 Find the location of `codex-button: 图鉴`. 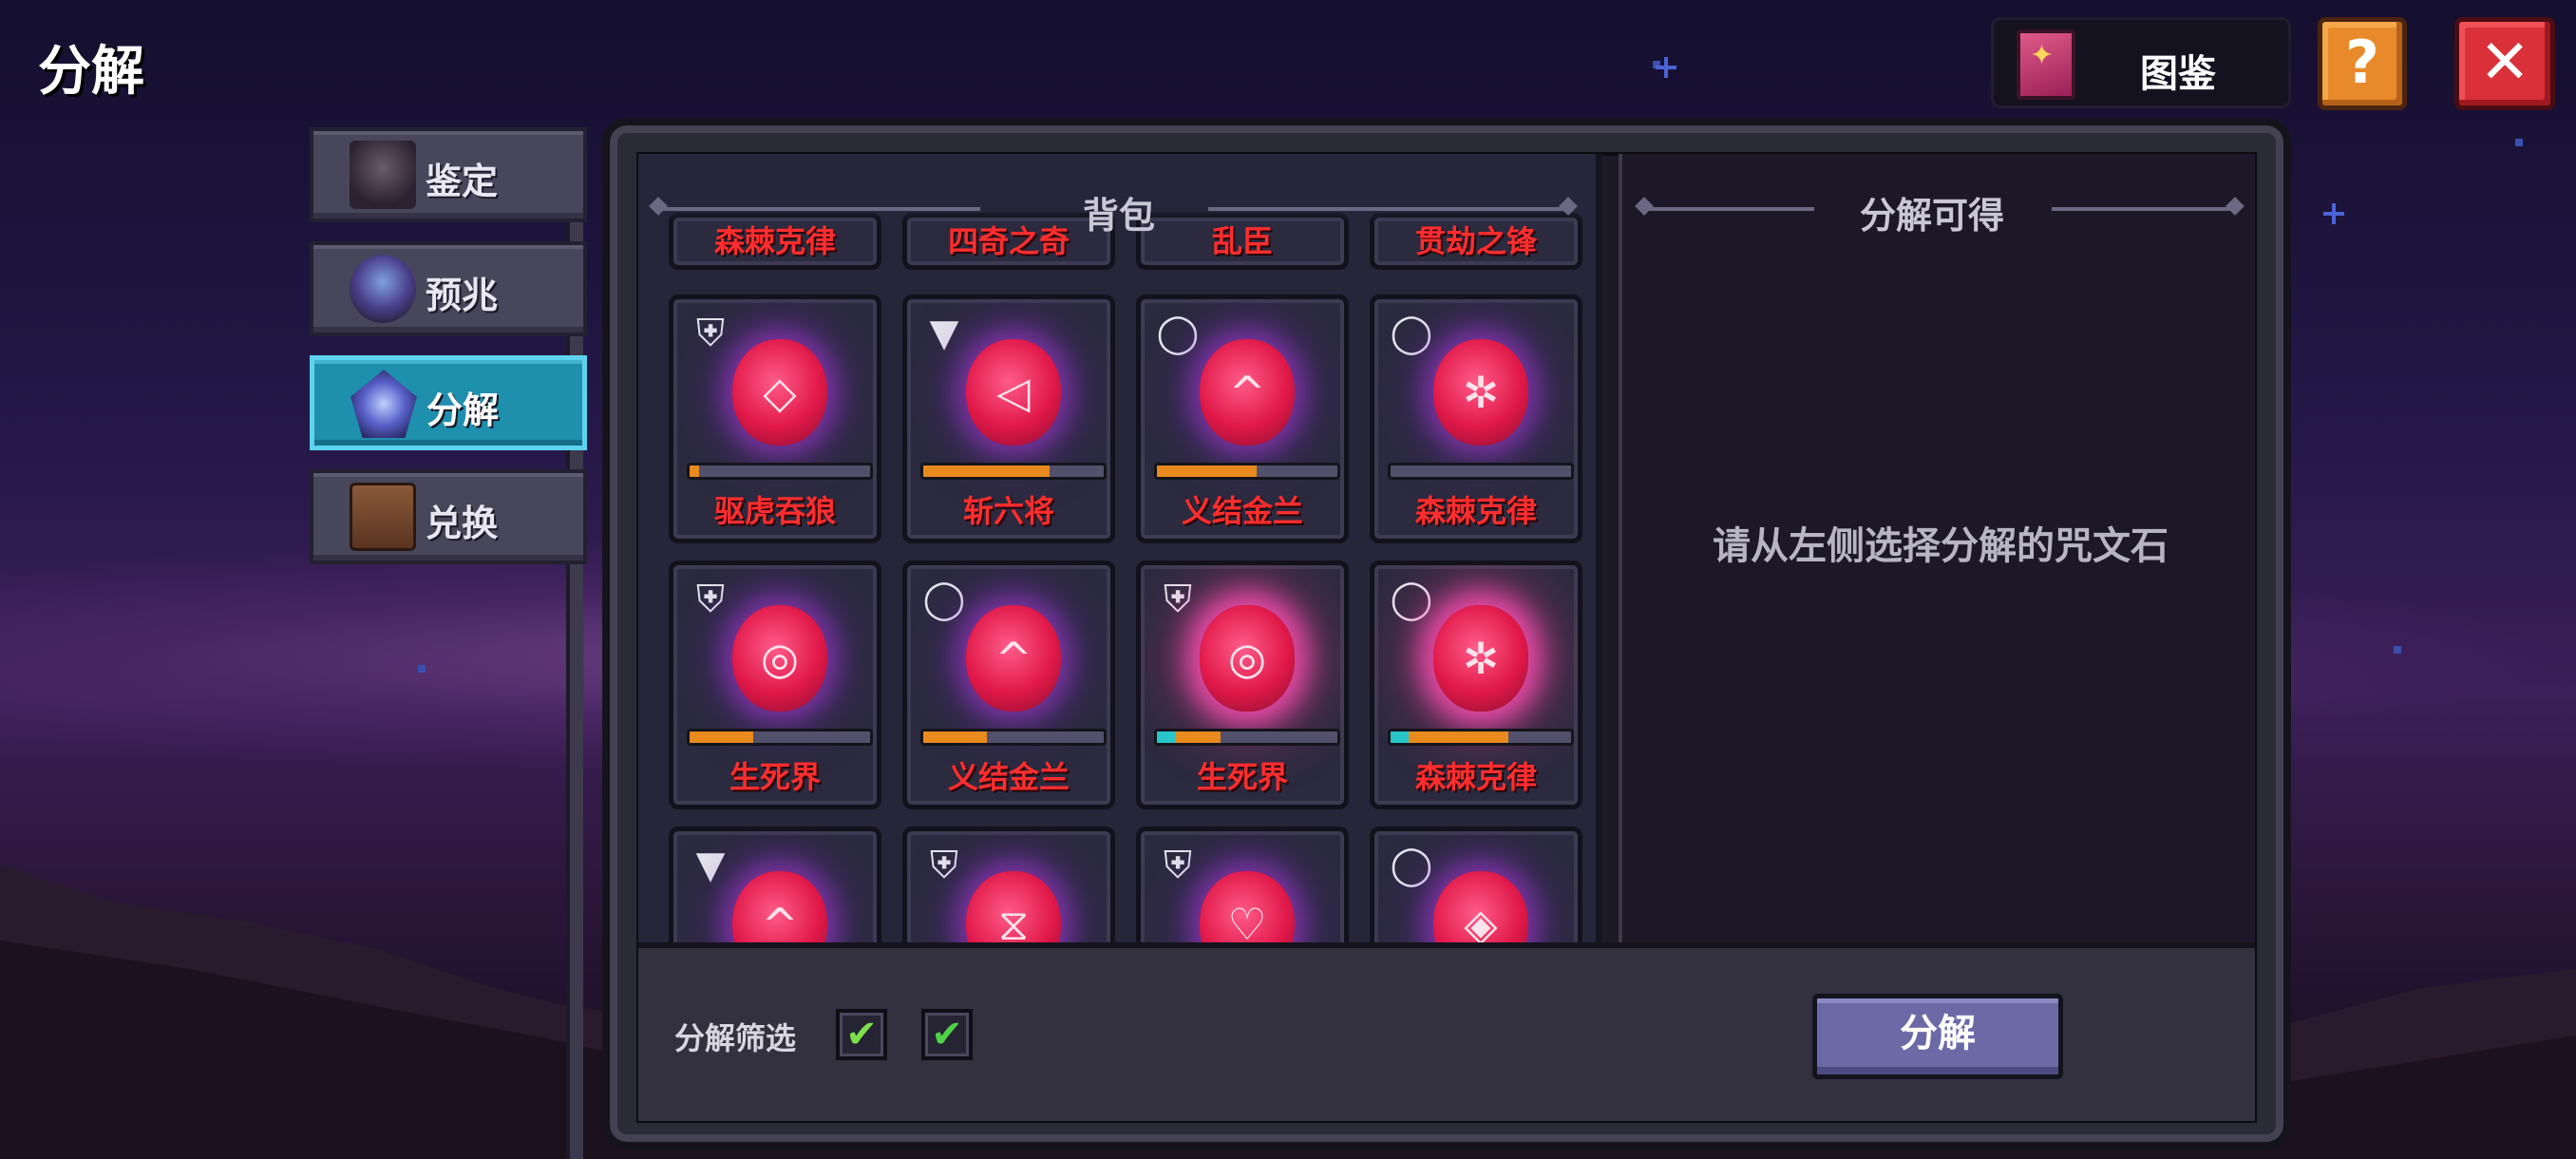

codex-button: 图鉴 is located at coordinates (2141, 62).